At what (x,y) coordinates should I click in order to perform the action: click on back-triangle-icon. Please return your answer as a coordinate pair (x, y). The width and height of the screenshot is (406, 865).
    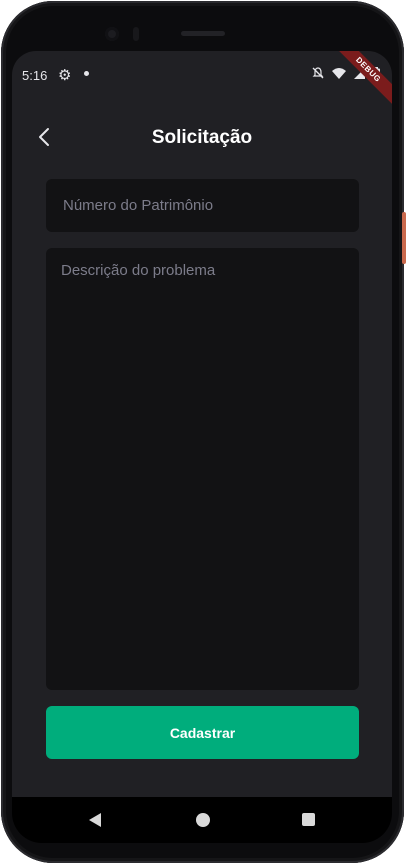
    Looking at the image, I should click on (95, 820).